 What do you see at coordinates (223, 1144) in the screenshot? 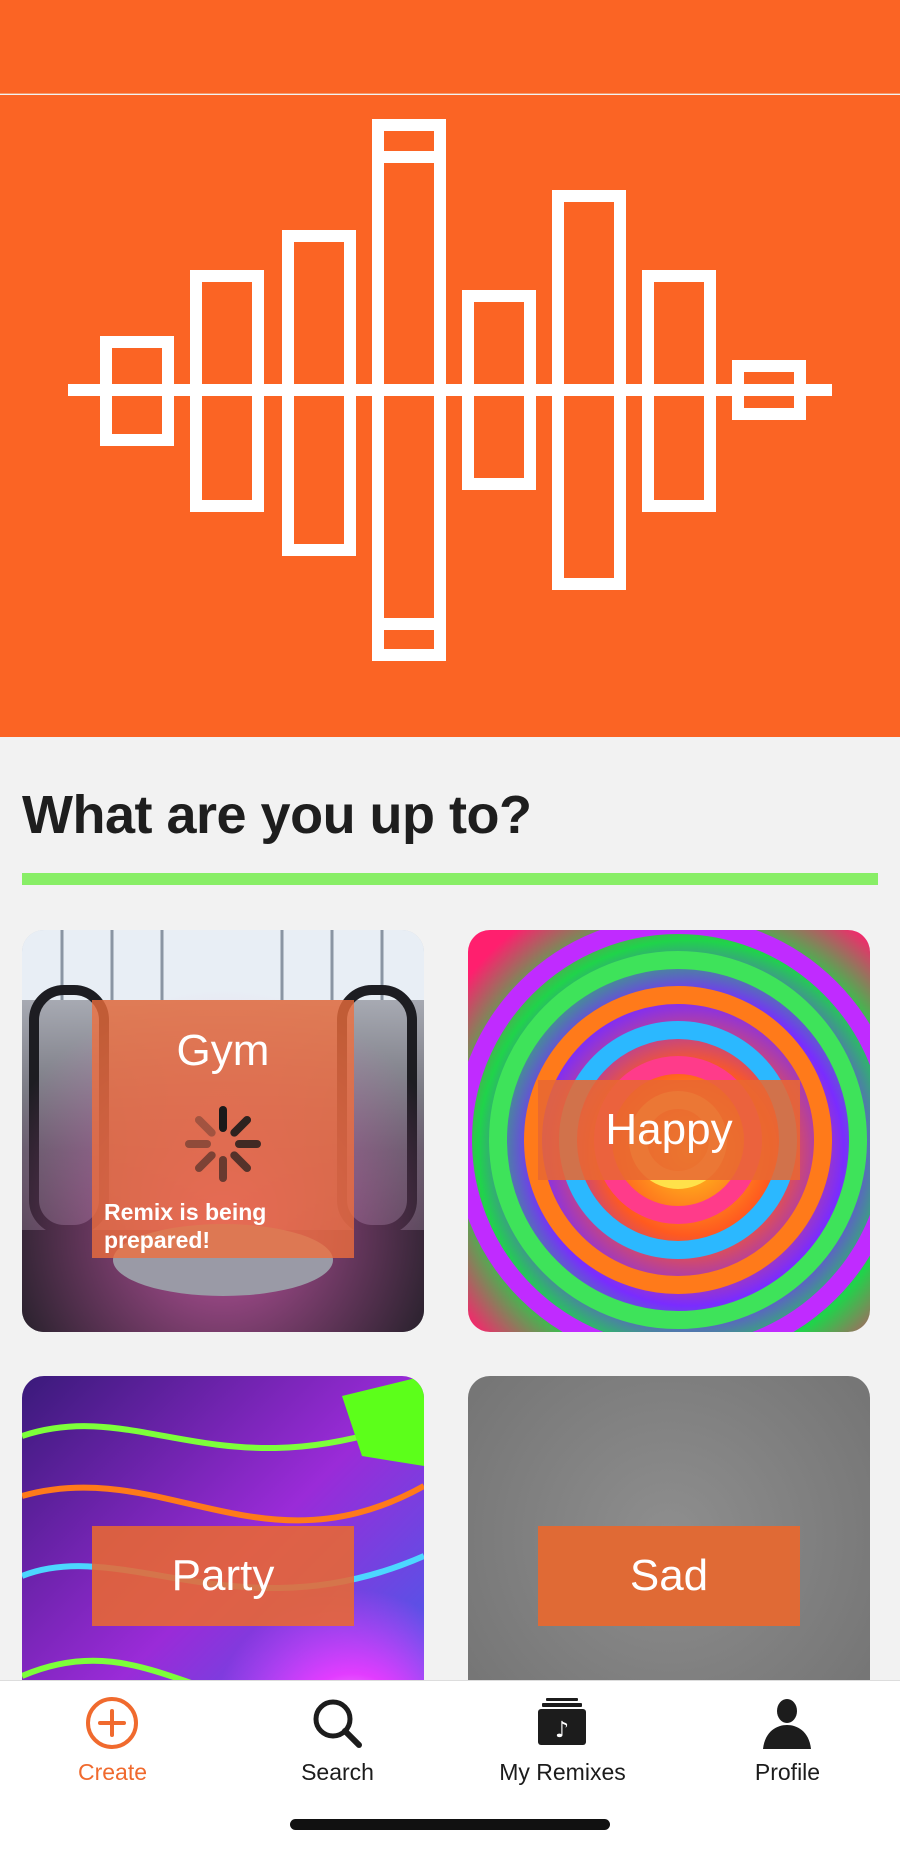
I see `loading-spinner-icon` at bounding box center [223, 1144].